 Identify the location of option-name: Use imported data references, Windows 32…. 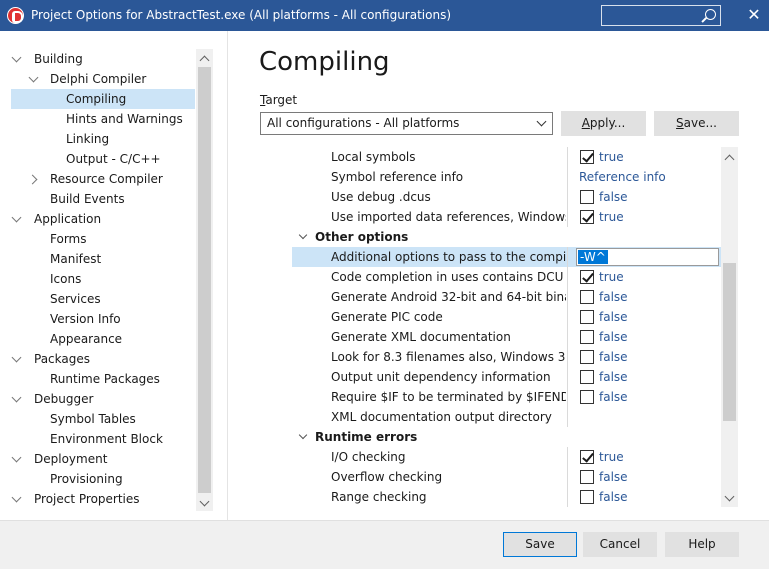
(448, 217).